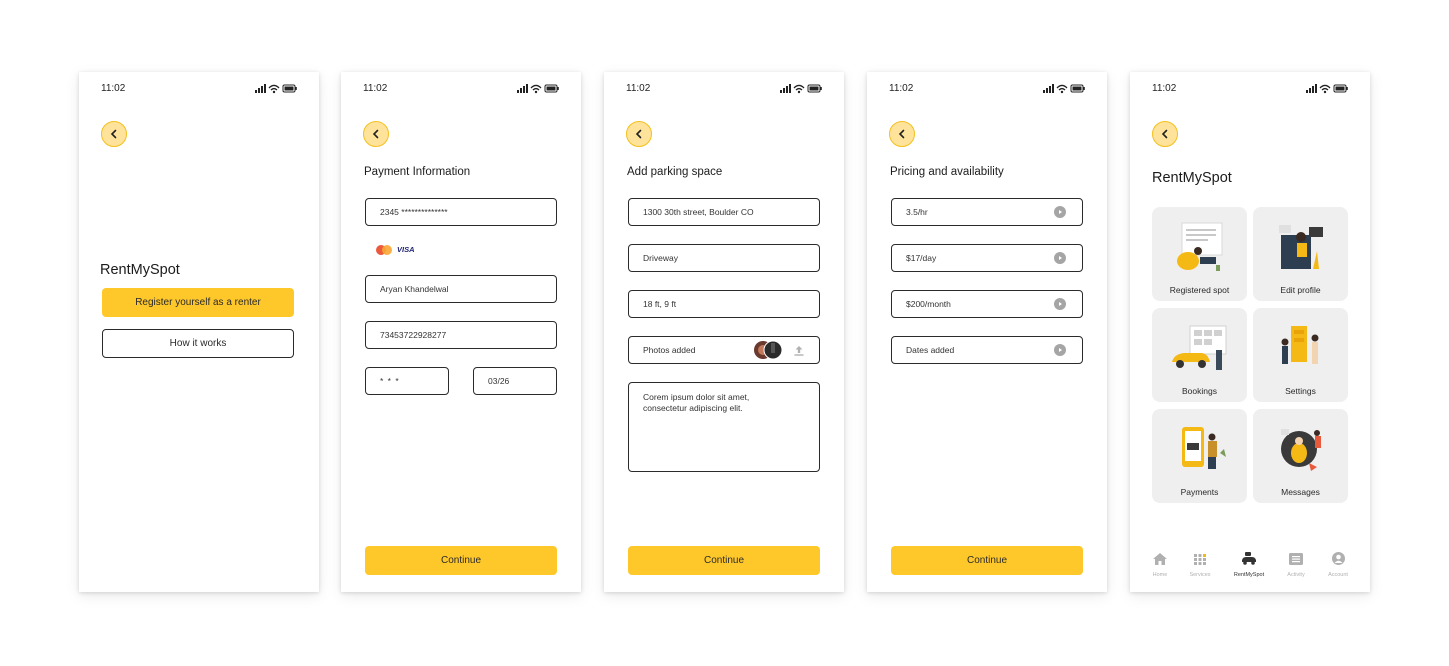  What do you see at coordinates (987, 258) in the screenshot?
I see `daily-price-field: $17/day` at bounding box center [987, 258].